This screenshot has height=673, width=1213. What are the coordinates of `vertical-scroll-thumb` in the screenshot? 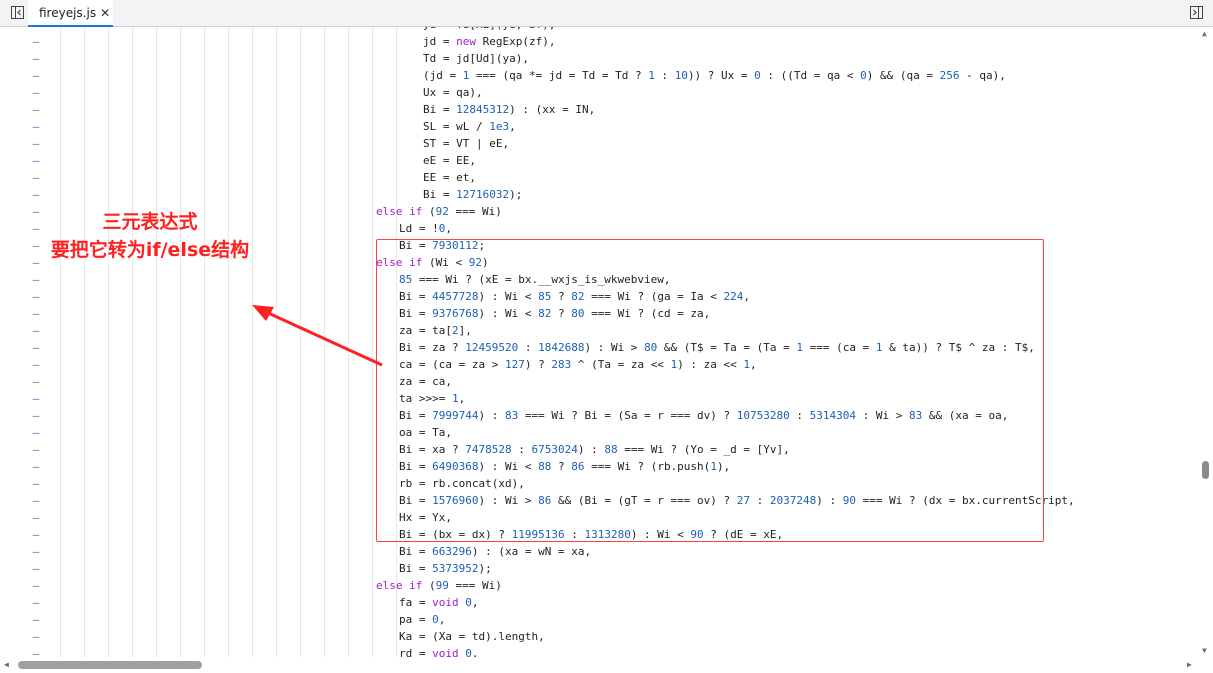 It's located at (1205, 470).